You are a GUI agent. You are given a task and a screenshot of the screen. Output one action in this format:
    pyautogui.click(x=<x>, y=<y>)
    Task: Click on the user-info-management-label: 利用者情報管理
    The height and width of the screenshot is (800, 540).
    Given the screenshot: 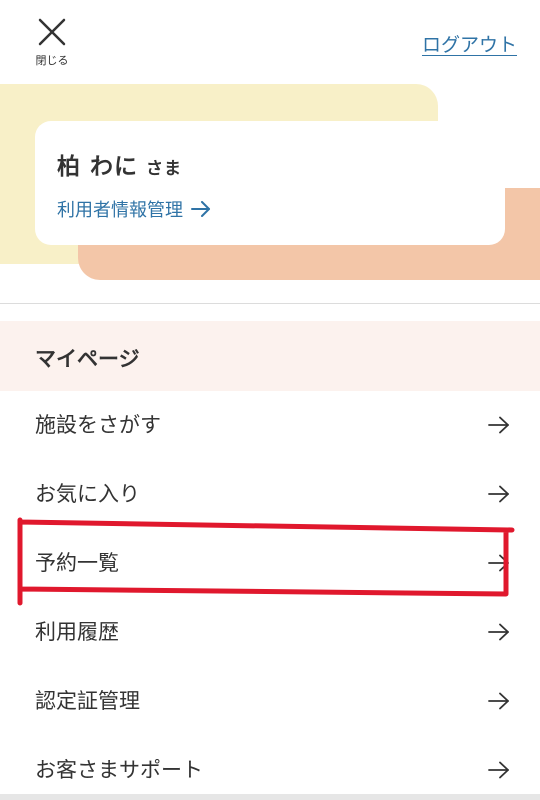 What is the action you would take?
    pyautogui.click(x=120, y=210)
    